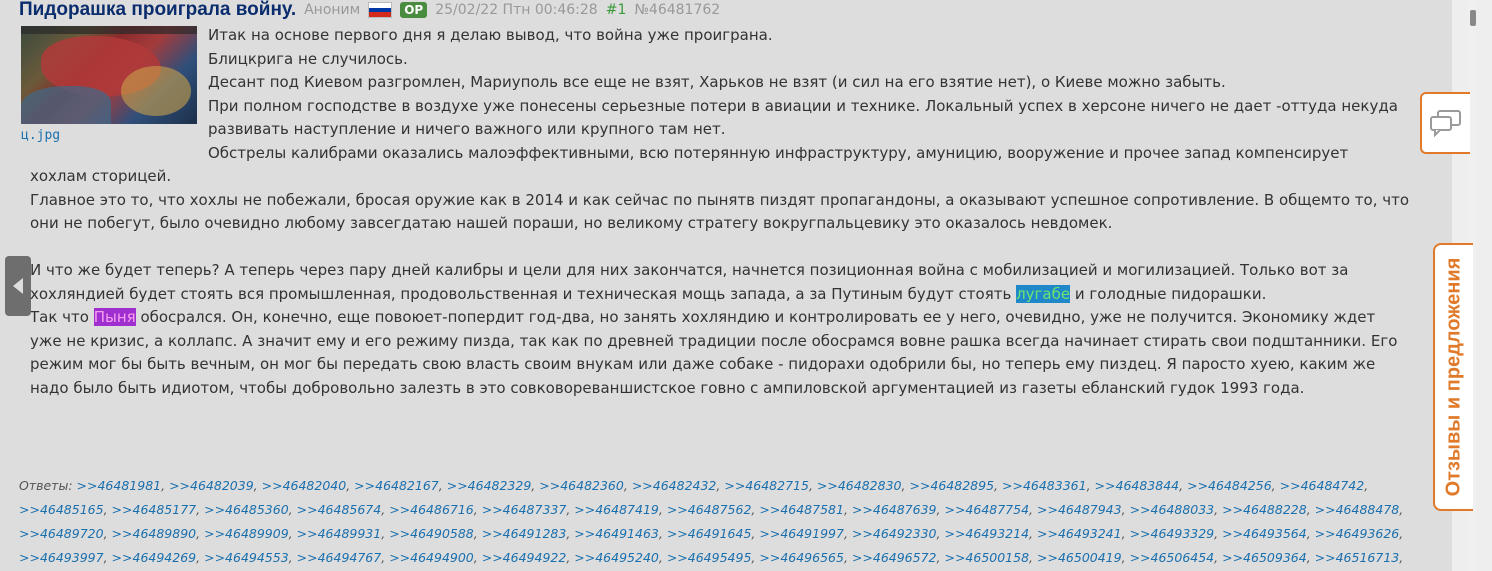 Image resolution: width=1492 pixels, height=571 pixels. Describe the element at coordinates (1079, 509) in the screenshot. I see `reply-link: >>46487943` at that location.